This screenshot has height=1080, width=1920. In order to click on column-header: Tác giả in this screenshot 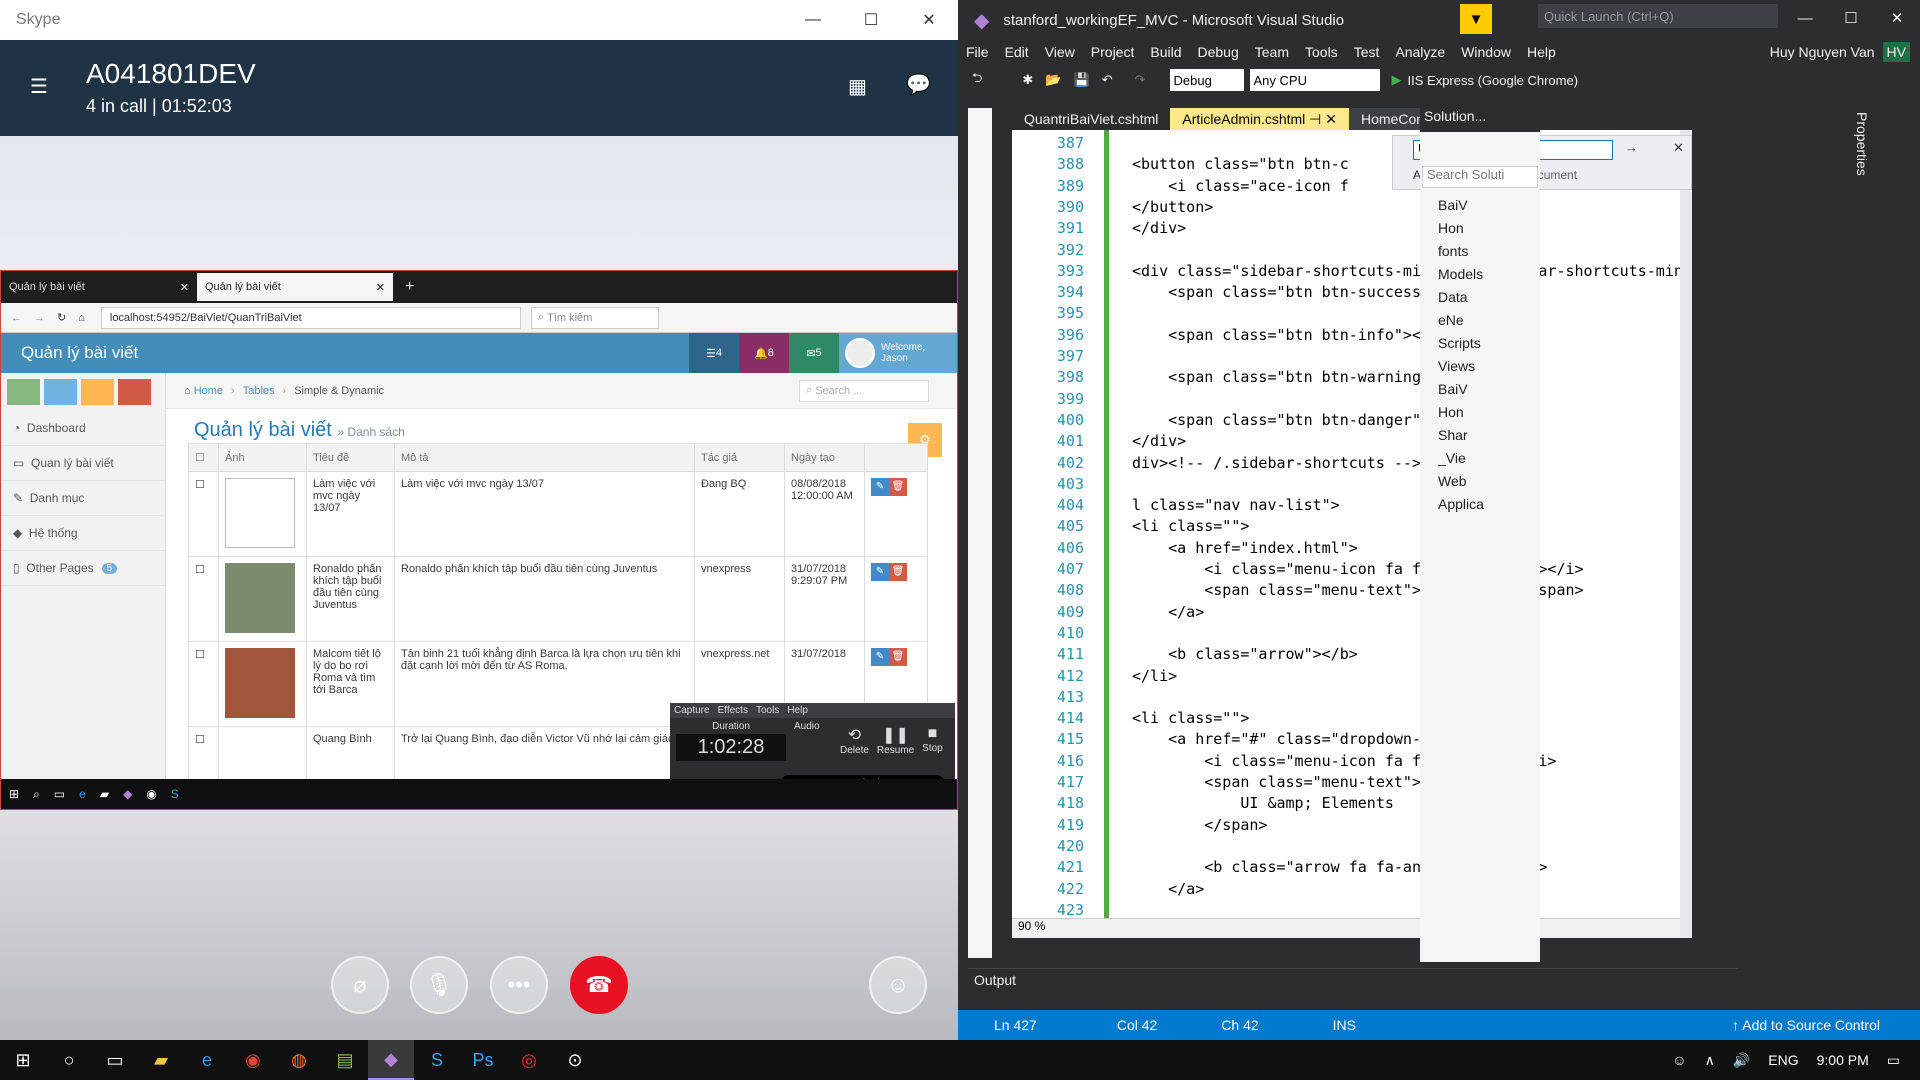, I will do `click(739, 457)`.